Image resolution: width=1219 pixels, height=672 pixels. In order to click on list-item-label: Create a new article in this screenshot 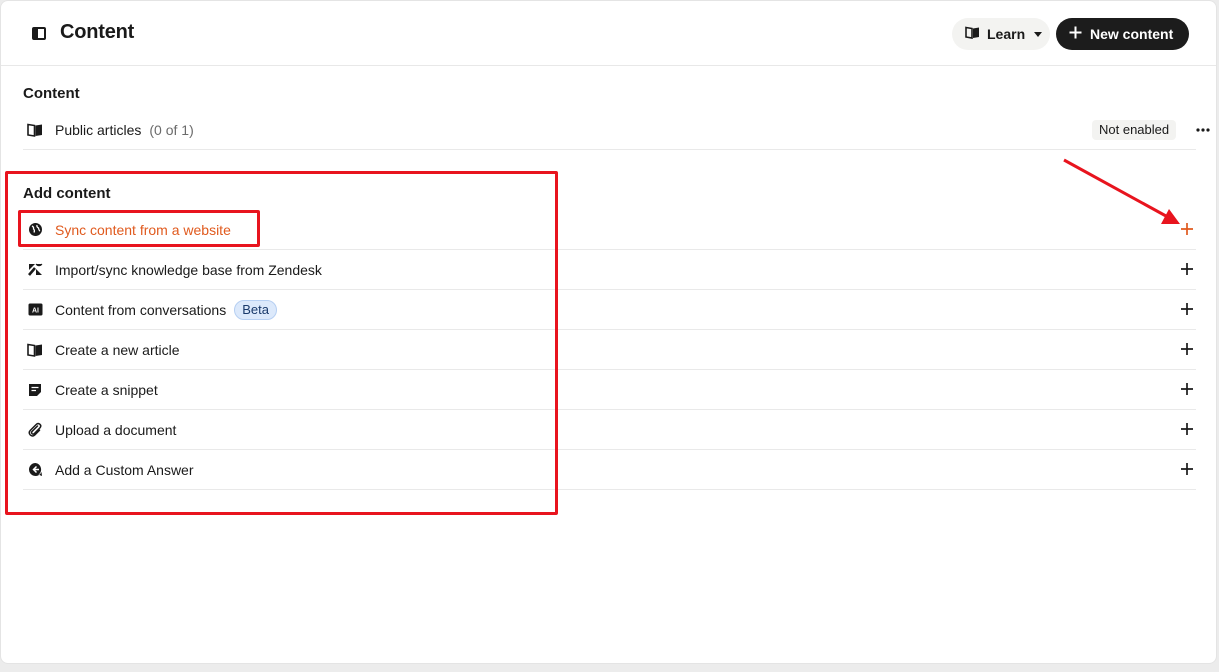, I will do `click(117, 349)`.